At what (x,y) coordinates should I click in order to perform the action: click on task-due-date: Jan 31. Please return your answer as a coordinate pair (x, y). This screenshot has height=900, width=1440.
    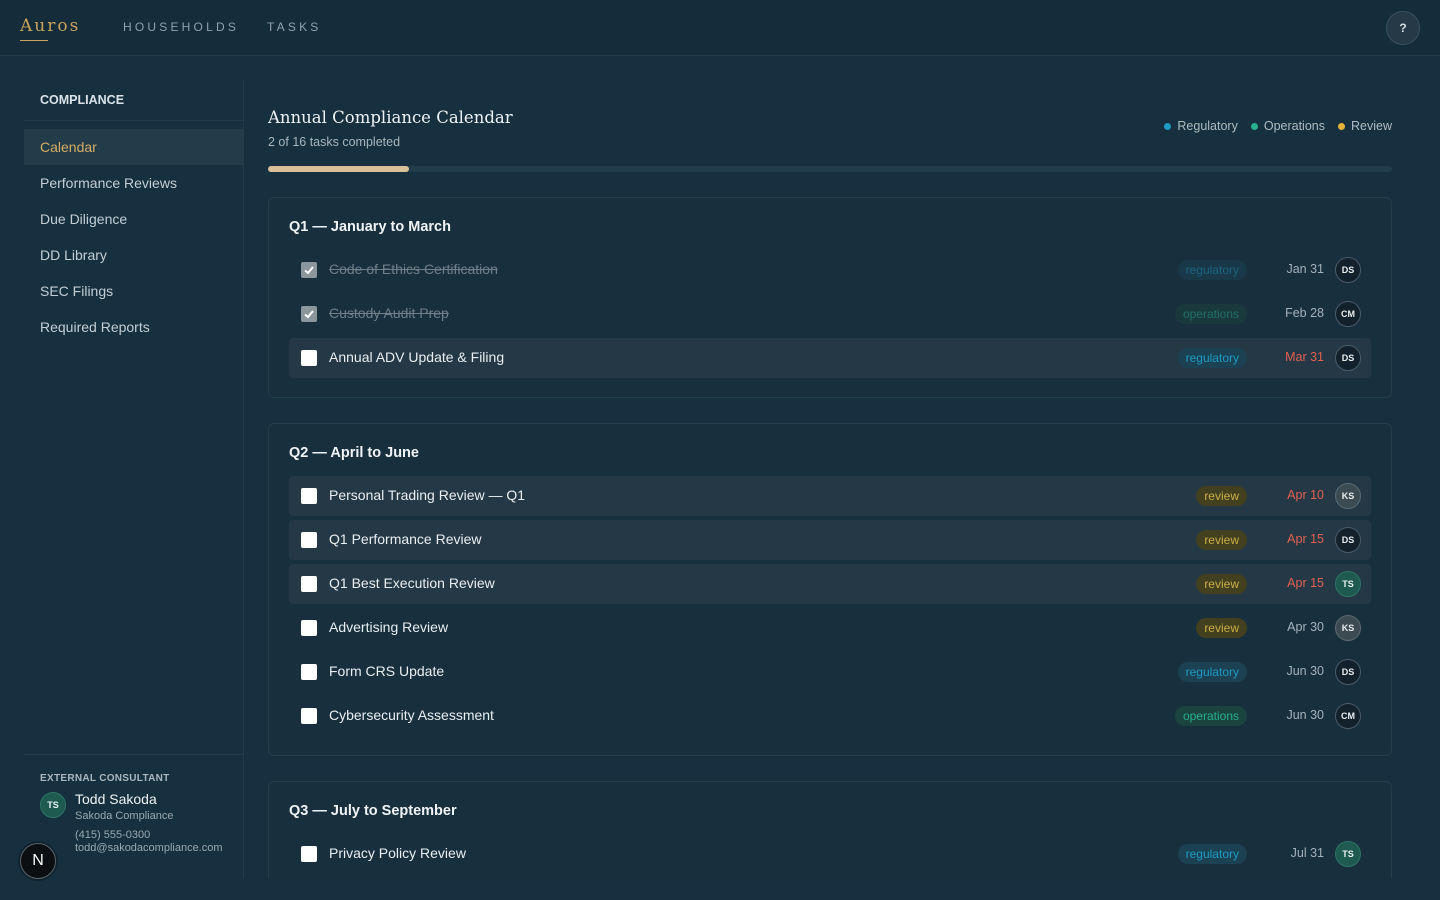
    Looking at the image, I should click on (1305, 269).